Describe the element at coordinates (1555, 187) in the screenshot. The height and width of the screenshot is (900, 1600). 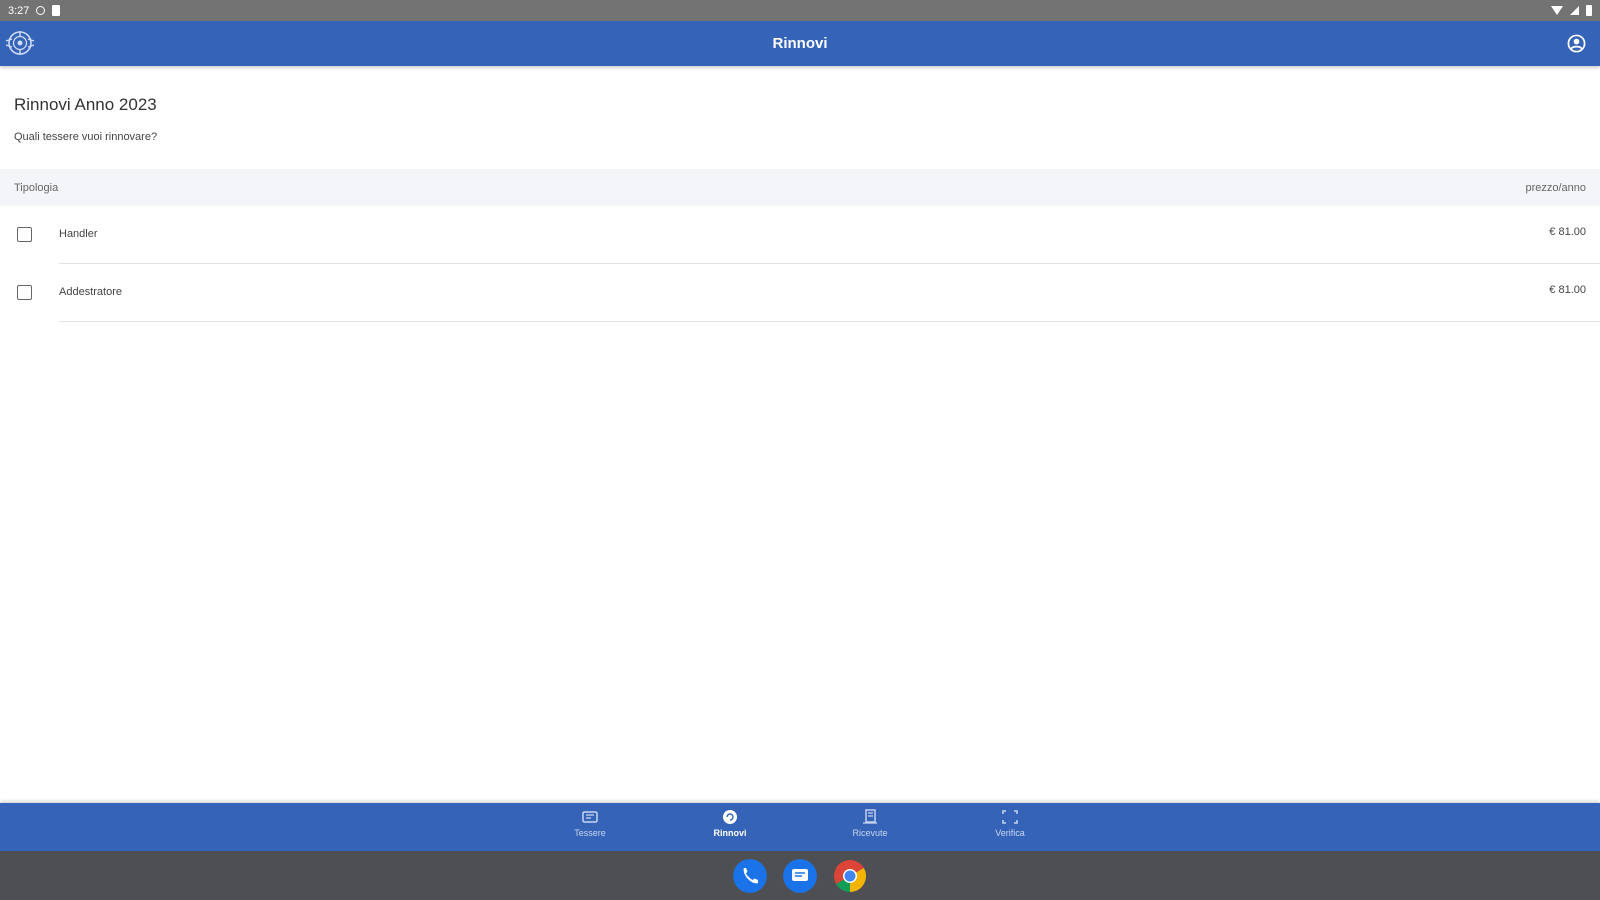
I see `column-header-price: prezzo/anno` at that location.